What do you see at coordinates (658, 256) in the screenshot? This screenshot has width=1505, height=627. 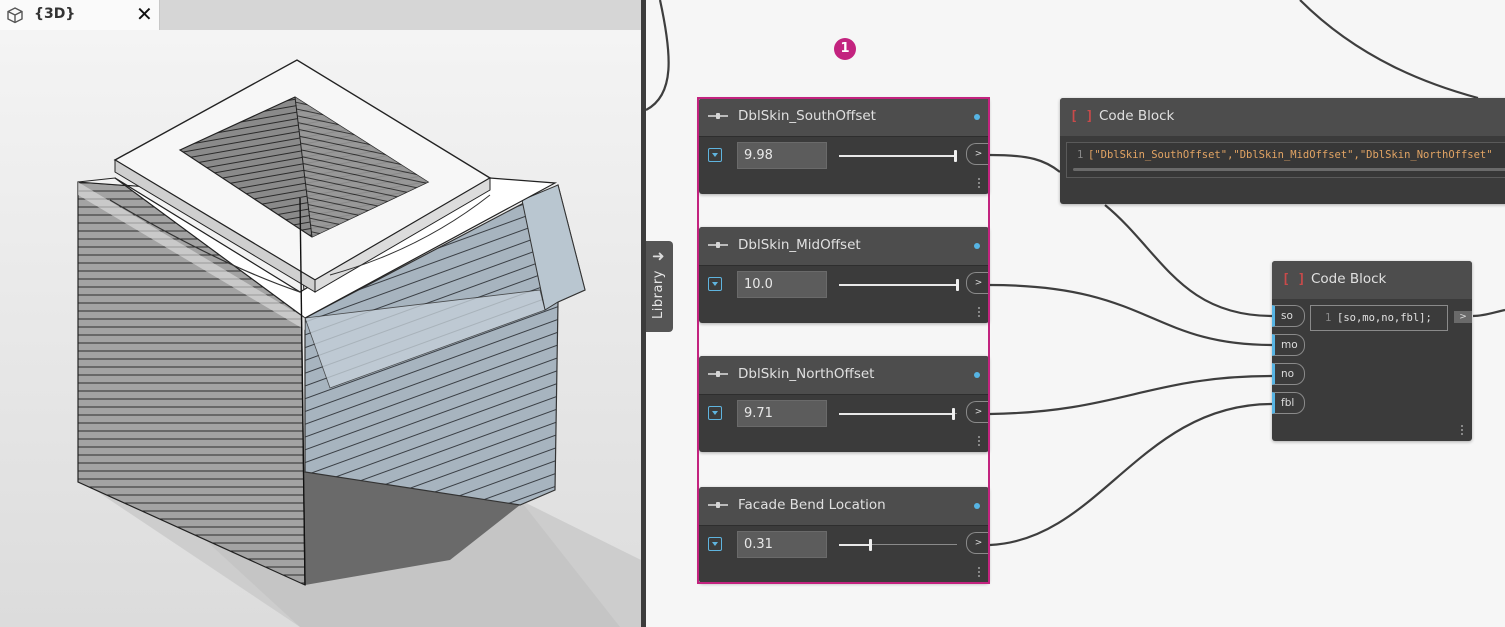 I see `arrow-right-icon: ➜` at bounding box center [658, 256].